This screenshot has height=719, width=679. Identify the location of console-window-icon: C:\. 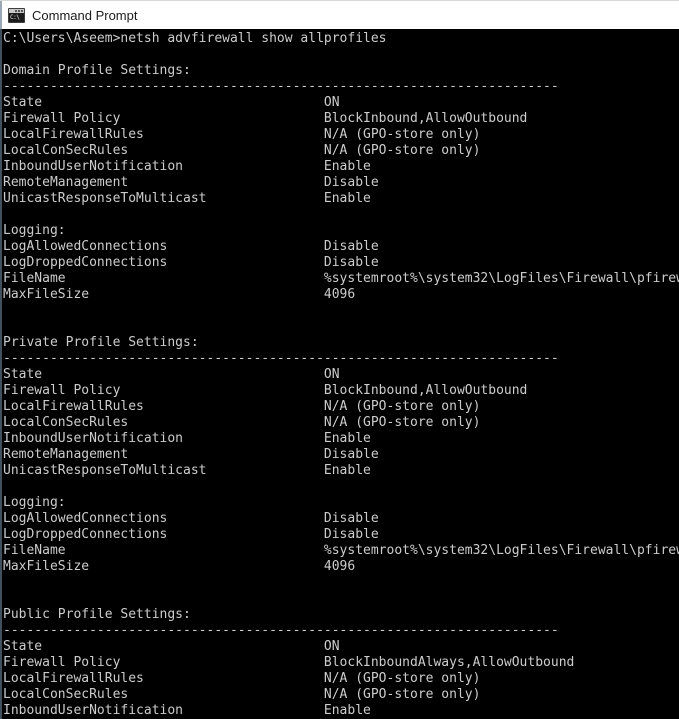
(16, 15).